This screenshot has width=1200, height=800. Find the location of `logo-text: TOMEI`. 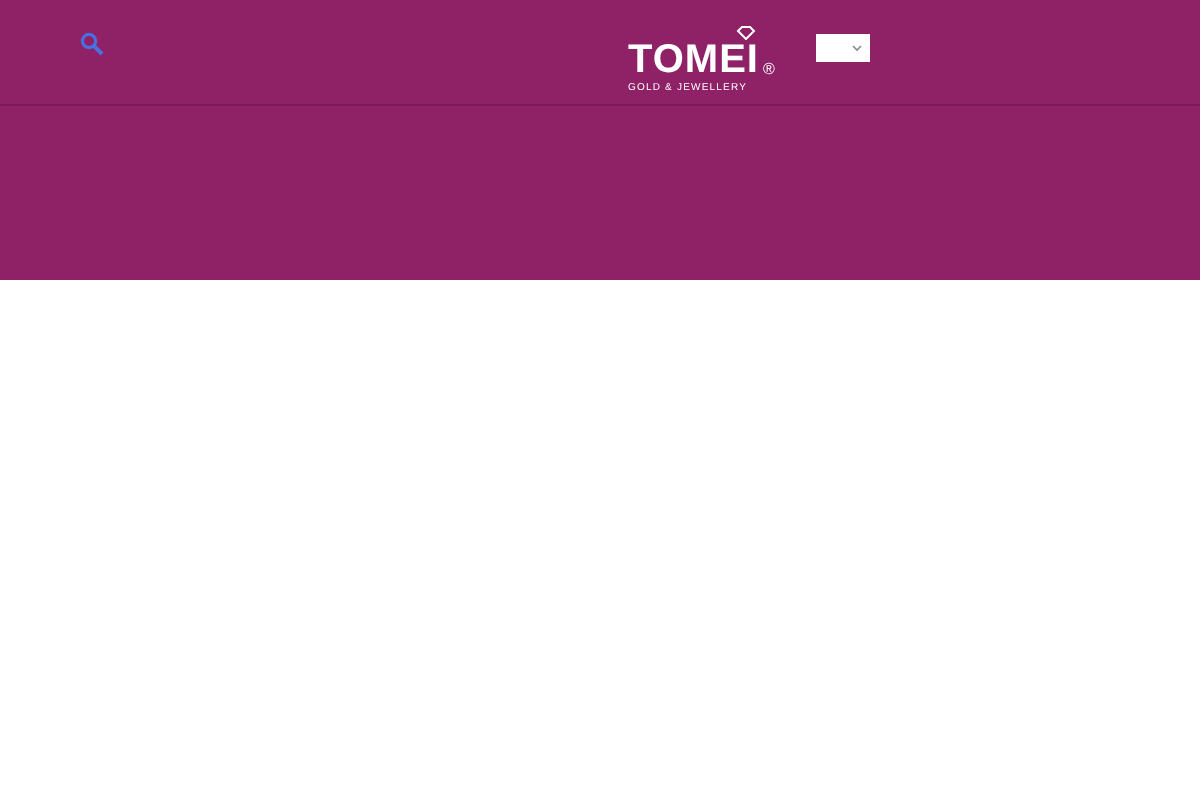

logo-text: TOMEI is located at coordinates (693, 60).